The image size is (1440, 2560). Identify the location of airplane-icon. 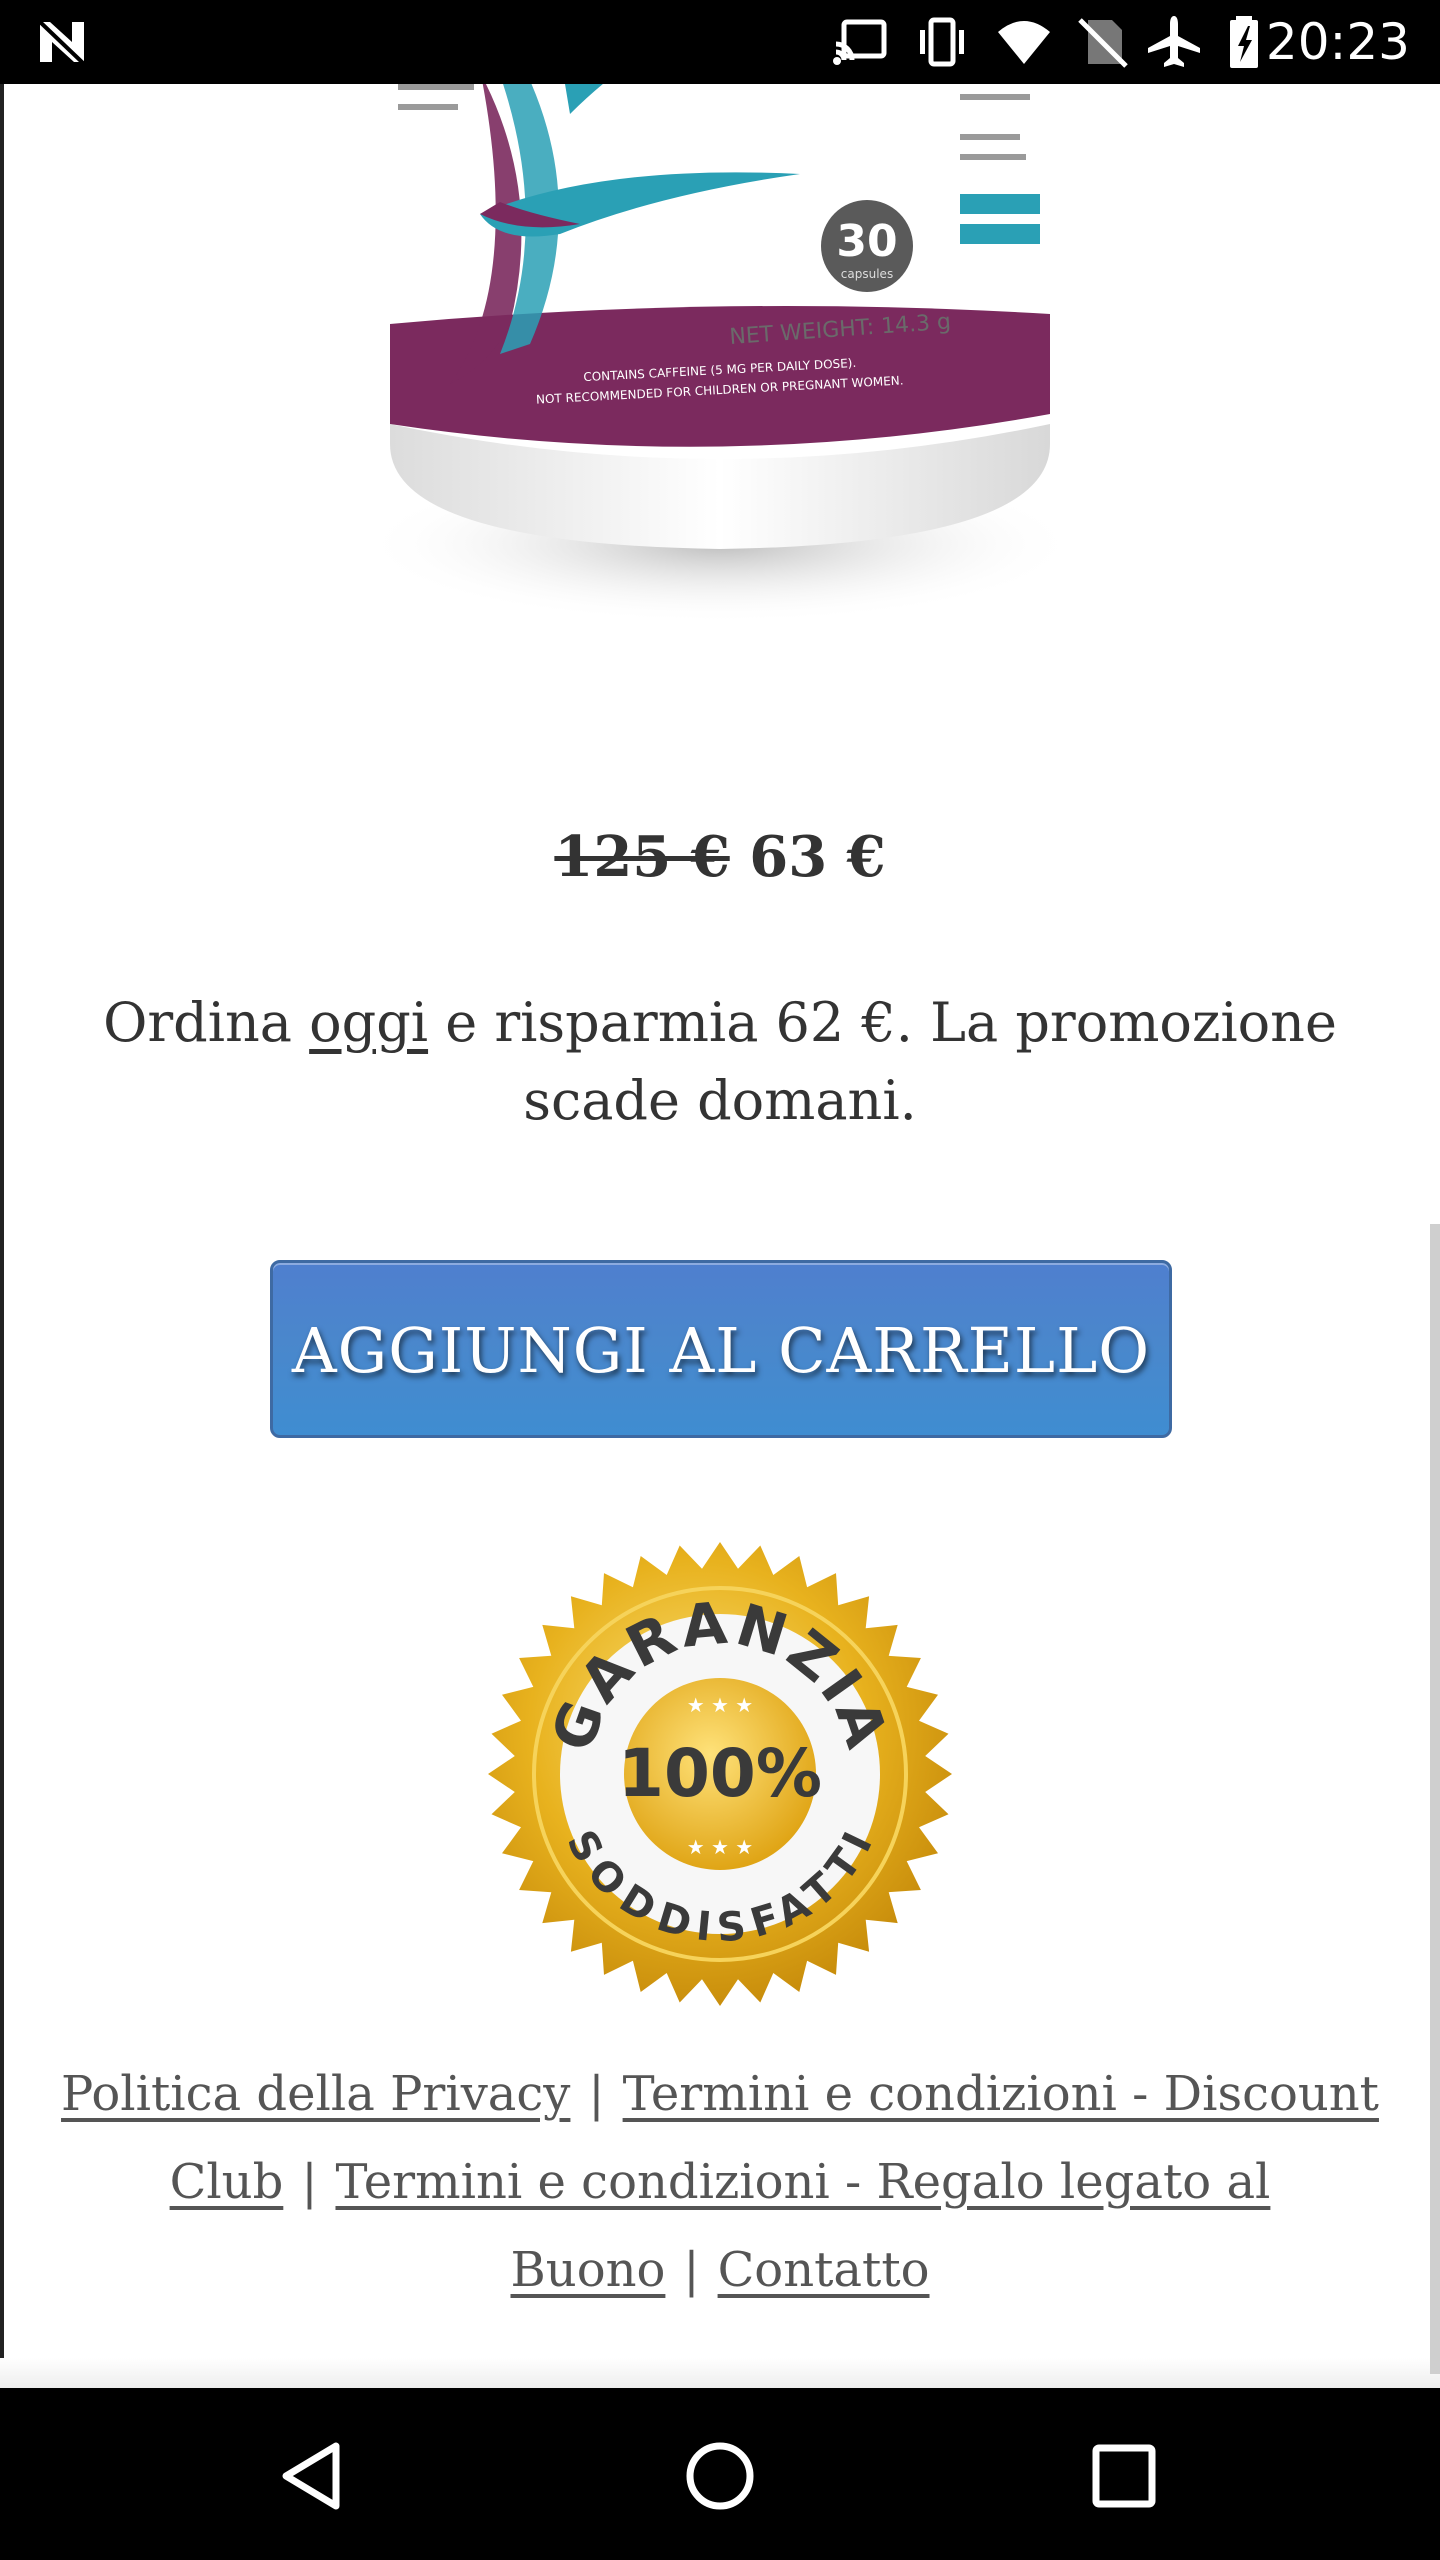
(1174, 41).